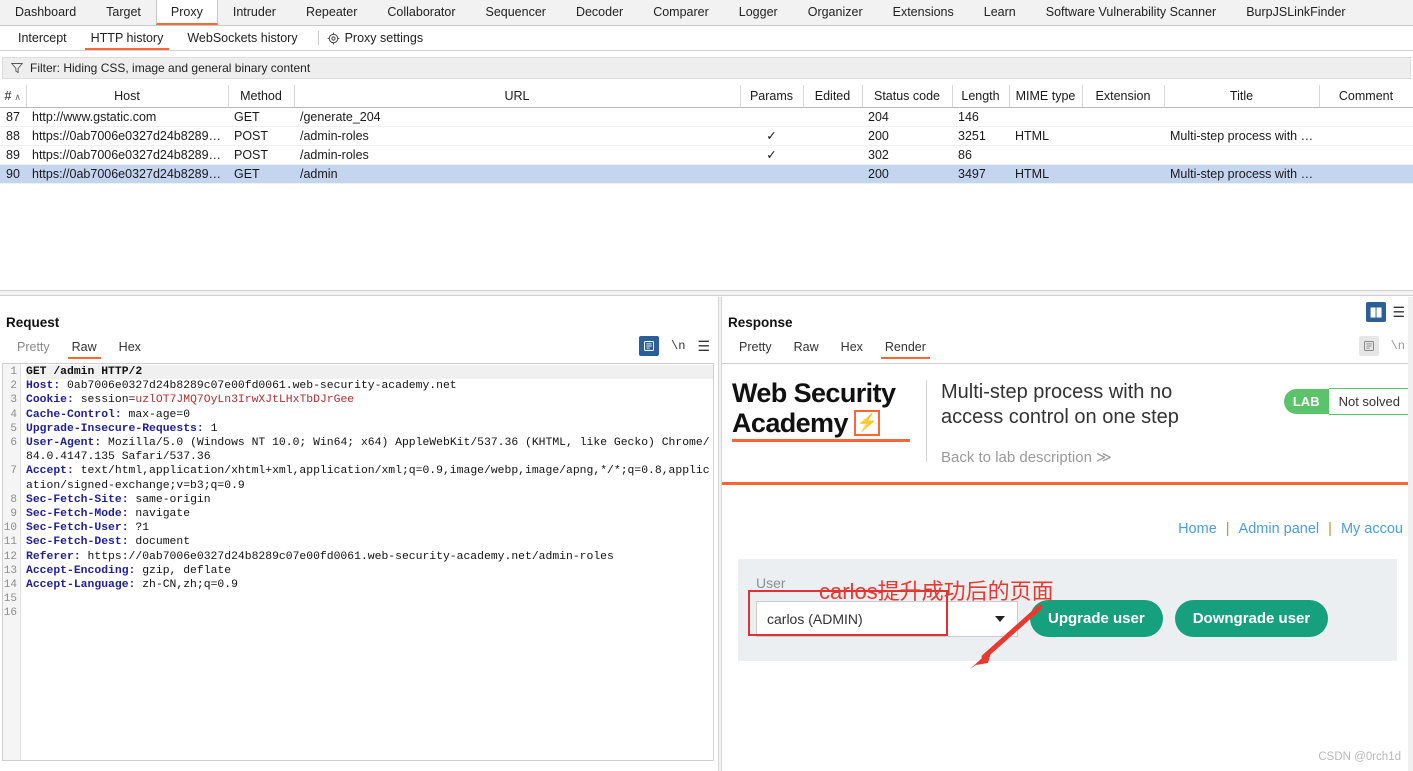 This screenshot has height=771, width=1413. What do you see at coordinates (1006, 636) in the screenshot?
I see `annotation-arrow-icon` at bounding box center [1006, 636].